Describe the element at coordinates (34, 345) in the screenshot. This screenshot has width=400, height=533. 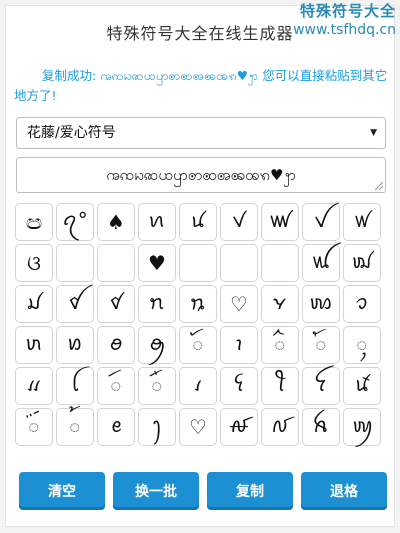
I see `symbol-button: ꪬ` at that location.